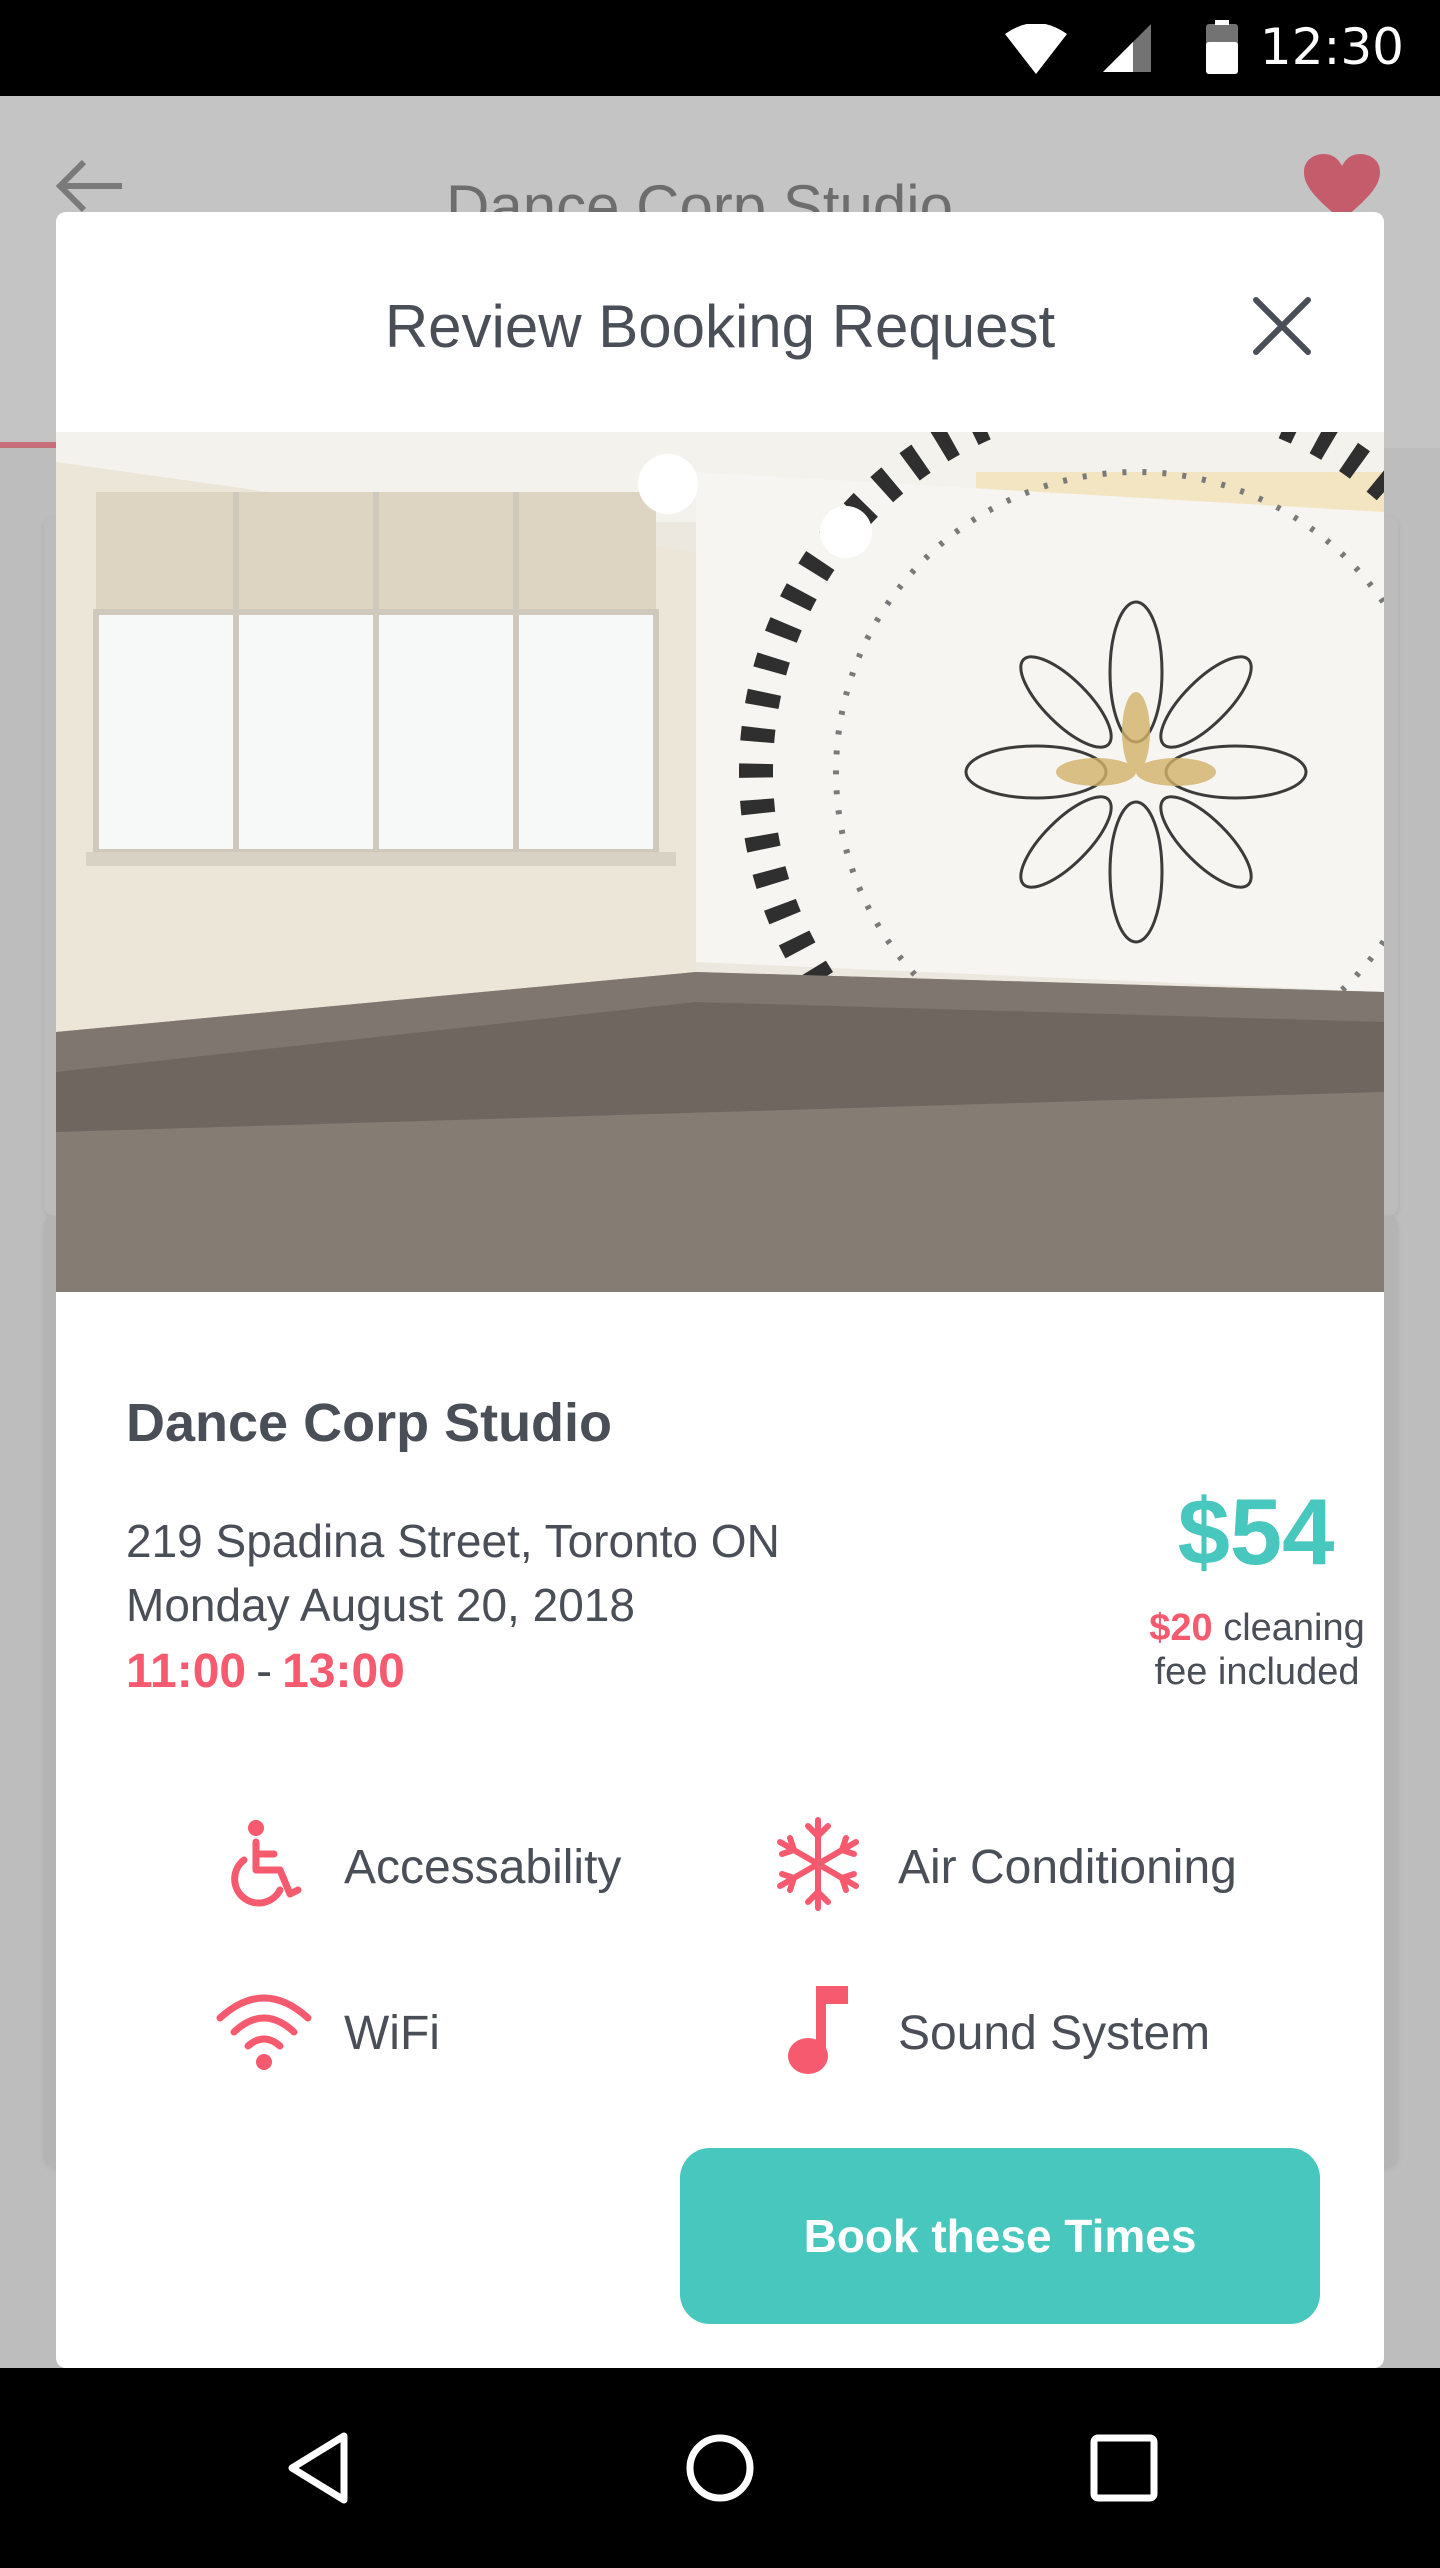  I want to click on cleaning-fee-label: cleaning, so click(1294, 1628).